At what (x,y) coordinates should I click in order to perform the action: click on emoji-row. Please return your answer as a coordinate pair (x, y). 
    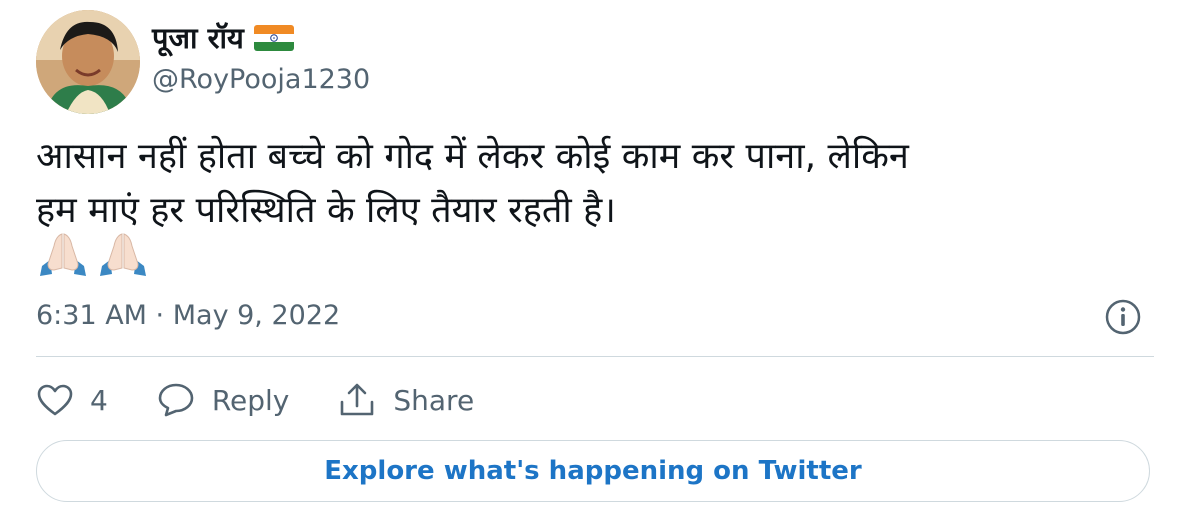
    Looking at the image, I should click on (93, 256).